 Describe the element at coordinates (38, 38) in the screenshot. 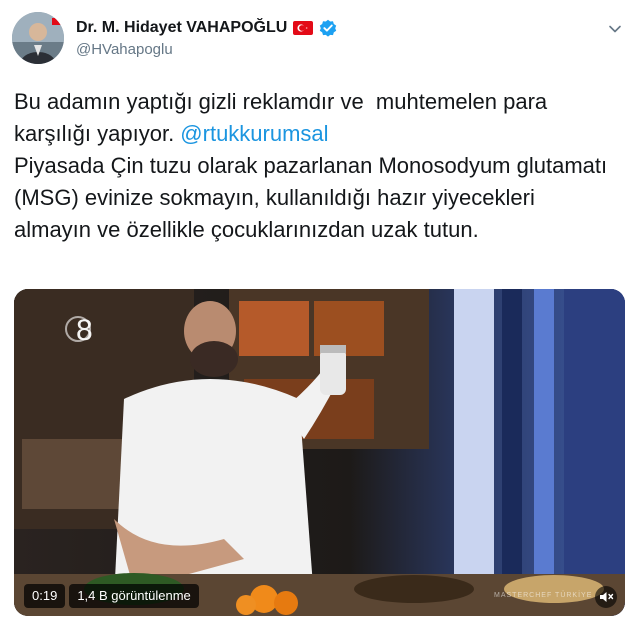

I see `author-avatar` at that location.